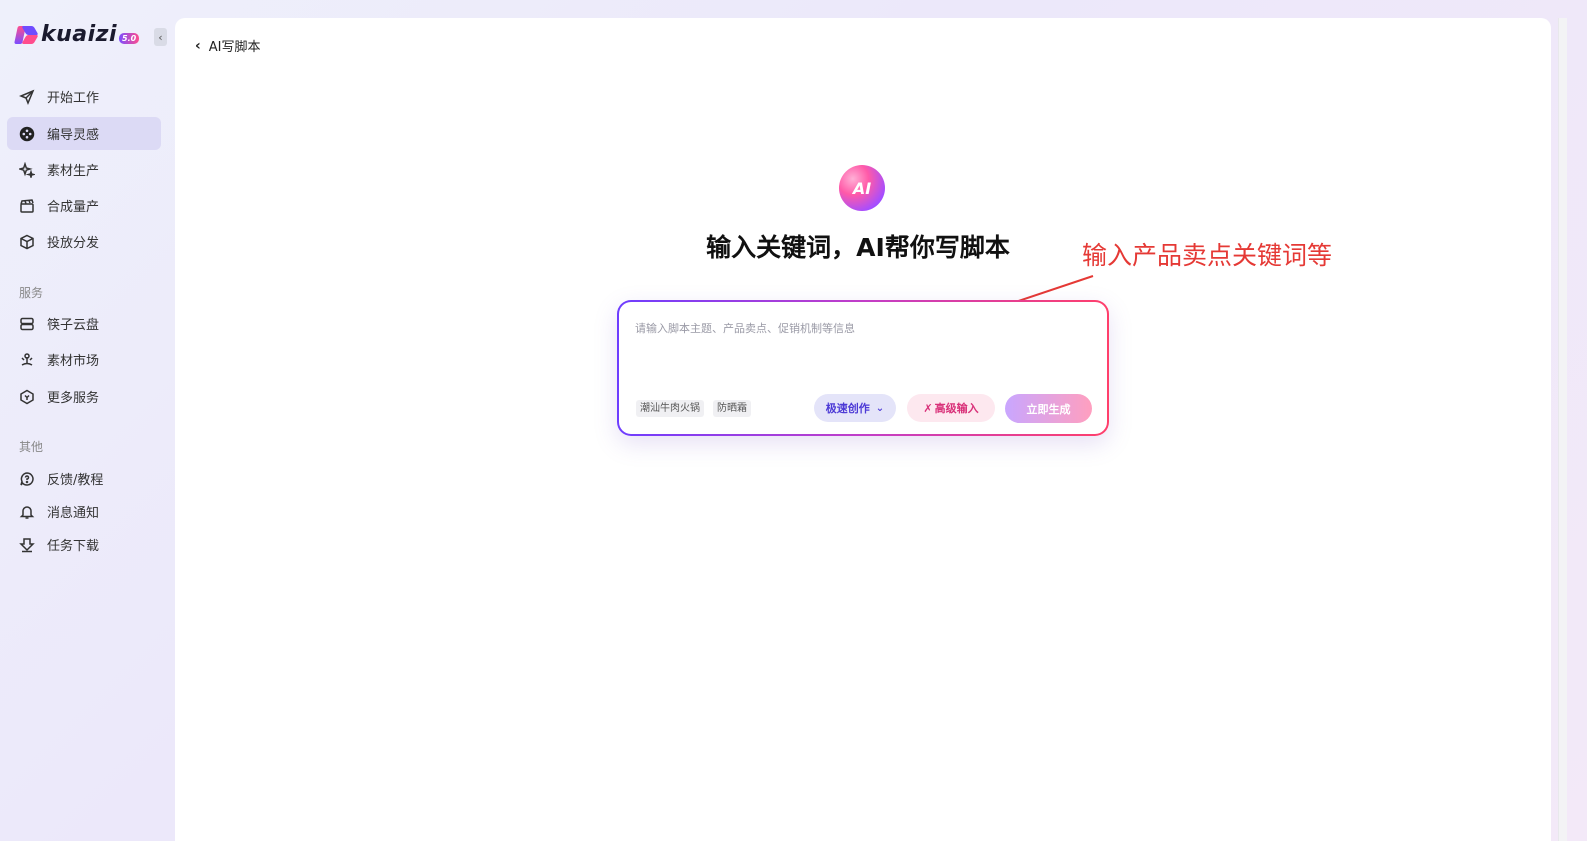 This screenshot has height=841, width=1587. Describe the element at coordinates (956, 408) in the screenshot. I see `advanced-input-label: 高级输入` at that location.